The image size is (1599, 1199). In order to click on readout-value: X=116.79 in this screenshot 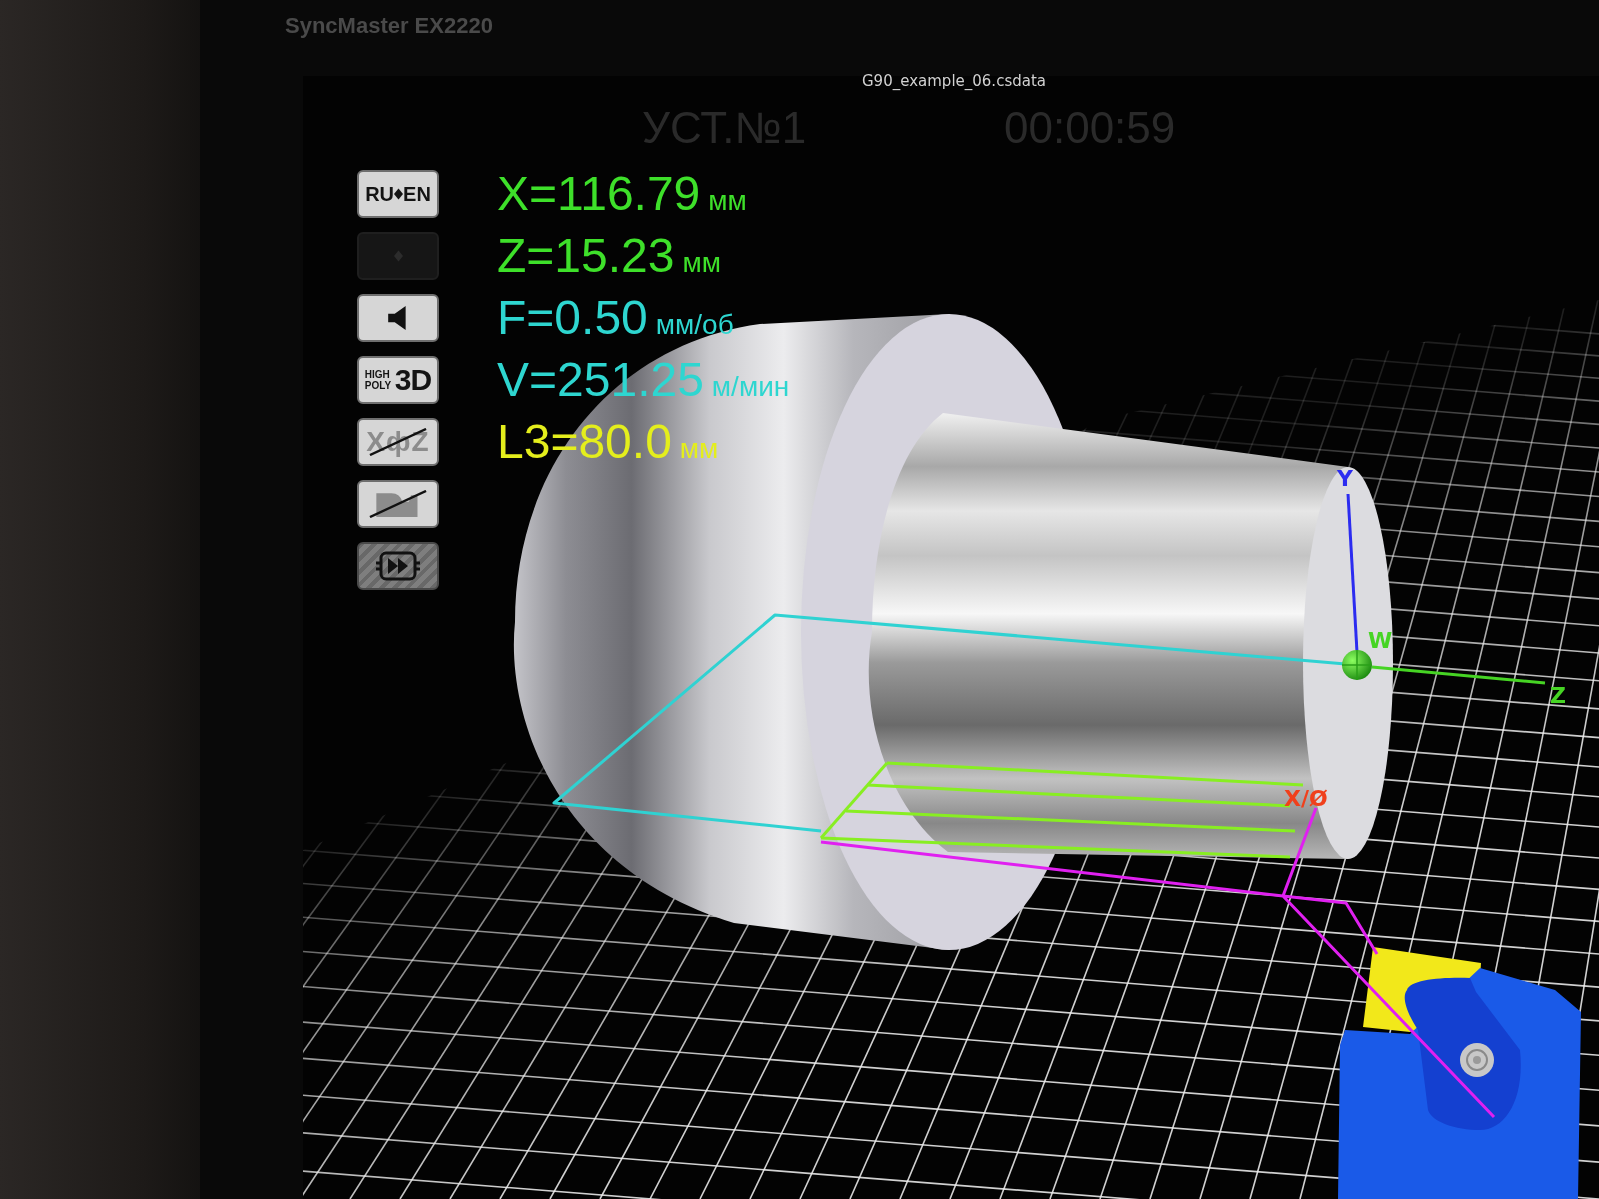, I will do `click(599, 194)`.